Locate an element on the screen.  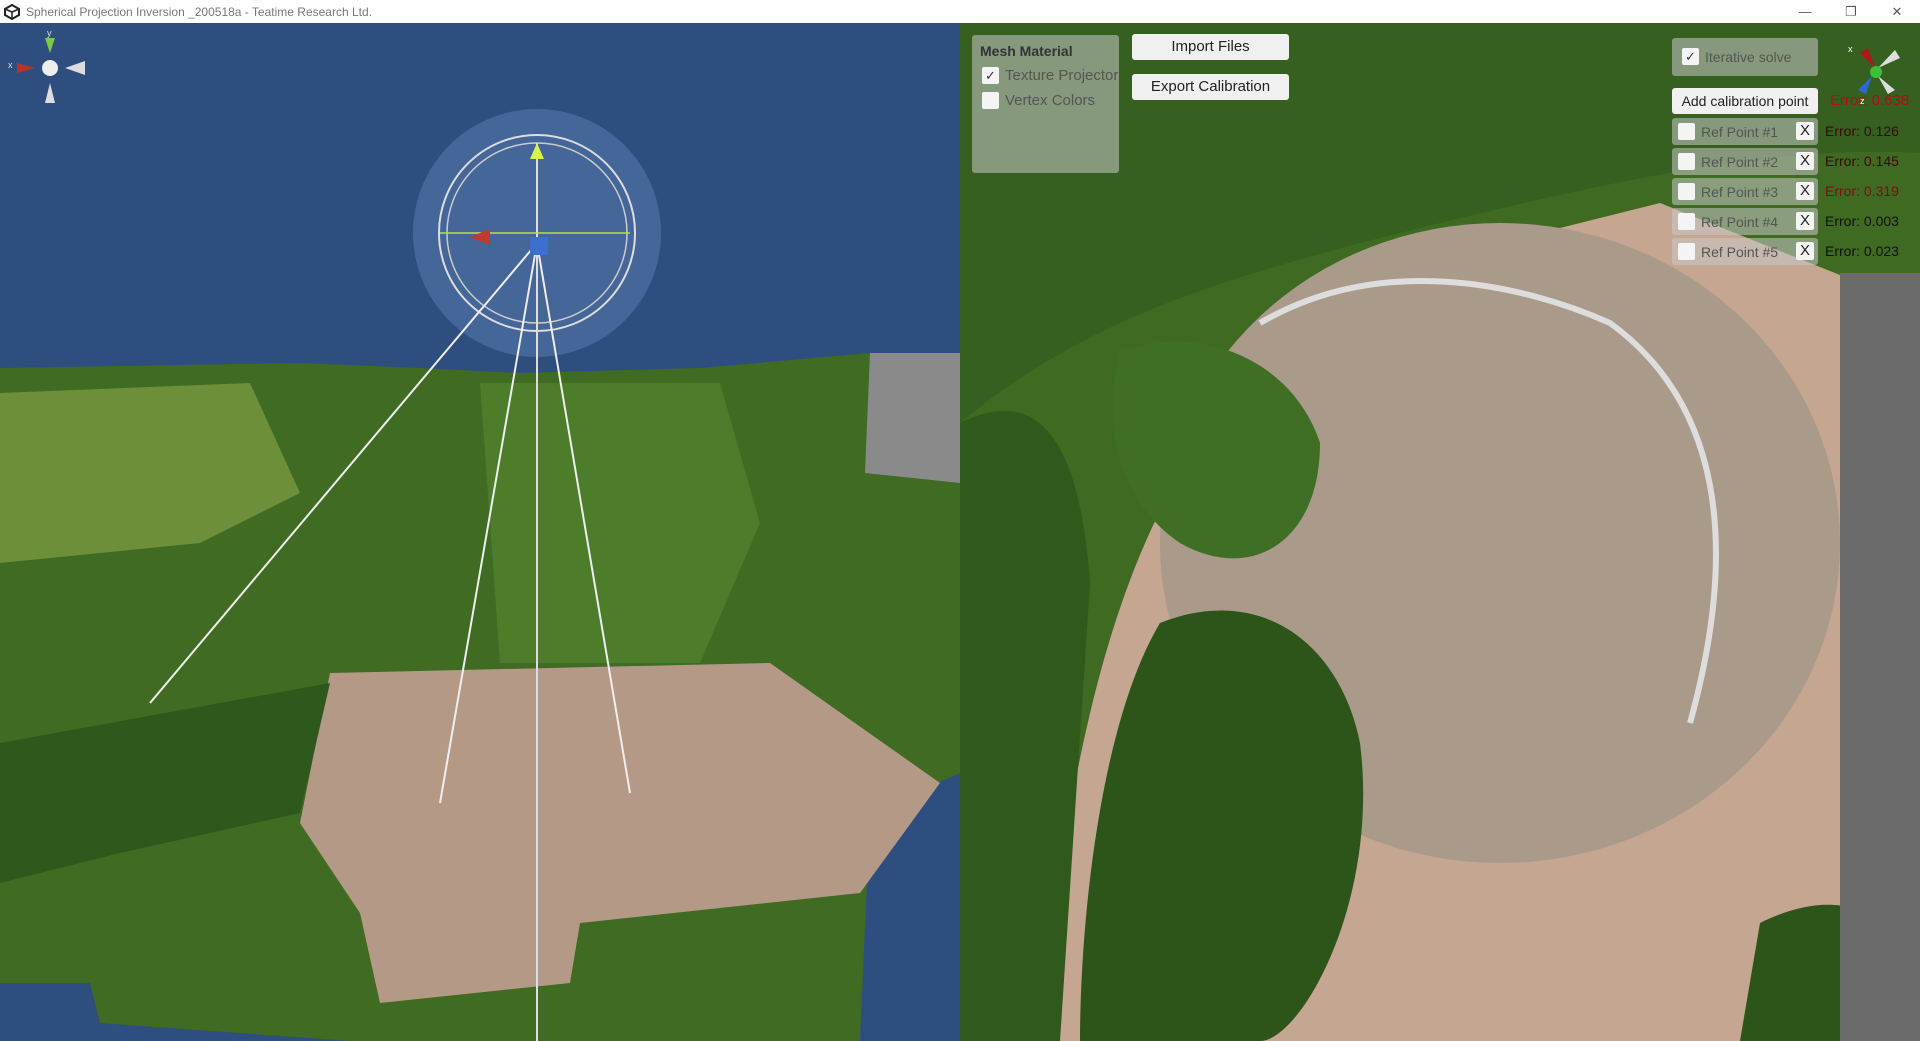
ref-point-row: Ref Point #1 X is located at coordinates (1745, 131).